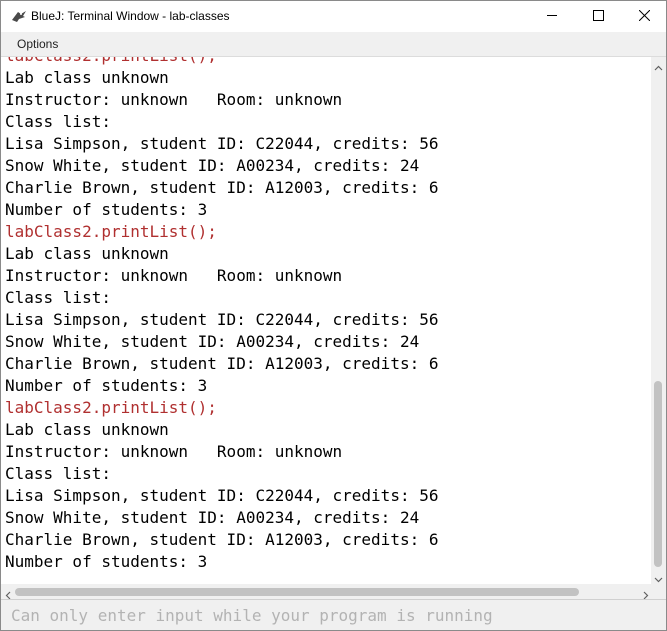 The height and width of the screenshot is (631, 667). What do you see at coordinates (658, 69) in the screenshot?
I see `scroll-up-icon` at bounding box center [658, 69].